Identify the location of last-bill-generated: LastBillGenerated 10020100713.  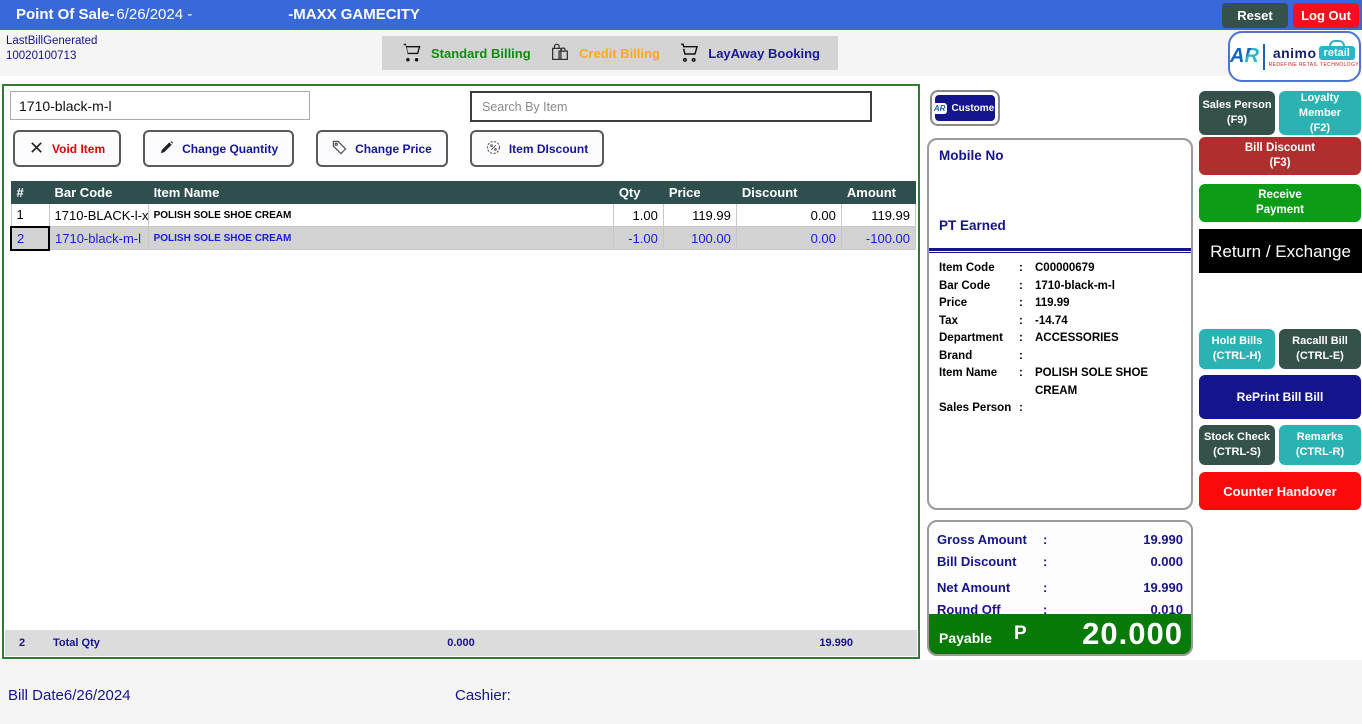
(51, 49).